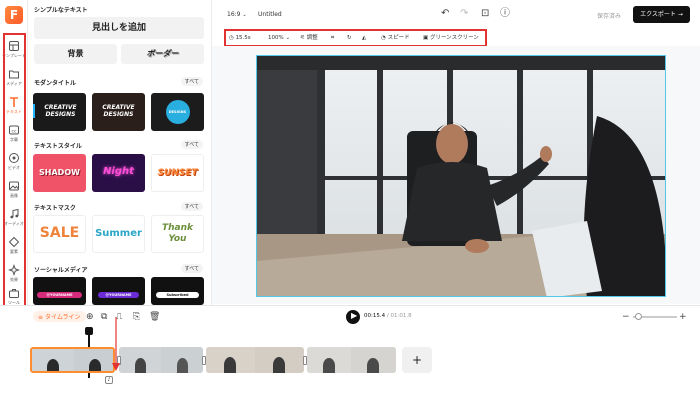 This screenshot has height=400, width=700. What do you see at coordinates (177, 173) in the screenshot?
I see `text-style-thumb: SUNSET` at bounding box center [177, 173].